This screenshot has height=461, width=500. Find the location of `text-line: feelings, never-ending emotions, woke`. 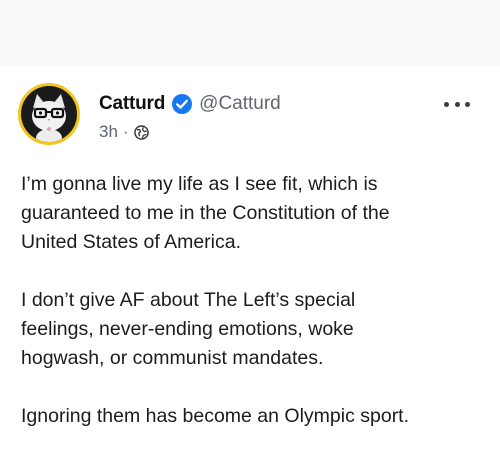

text-line: feelings, never-ending emotions, woke is located at coordinates (187, 329).